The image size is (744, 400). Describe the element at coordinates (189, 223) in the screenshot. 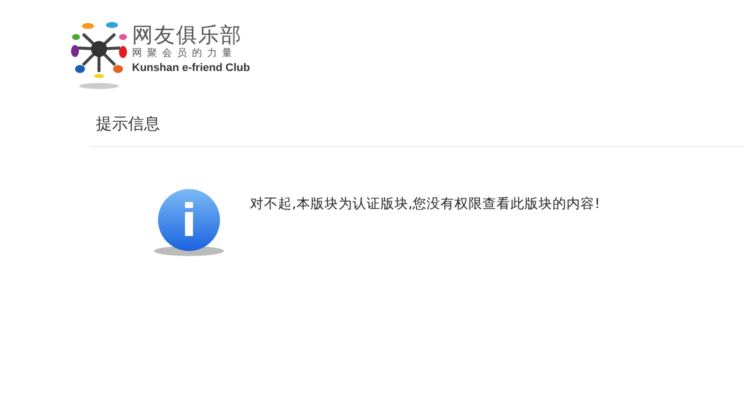

I see `info-icon` at that location.